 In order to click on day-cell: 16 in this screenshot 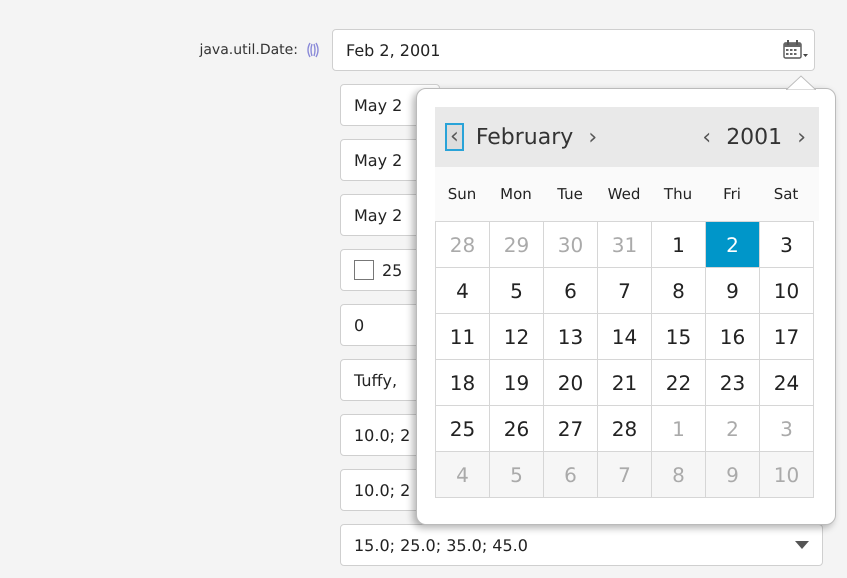, I will do `click(733, 337)`.